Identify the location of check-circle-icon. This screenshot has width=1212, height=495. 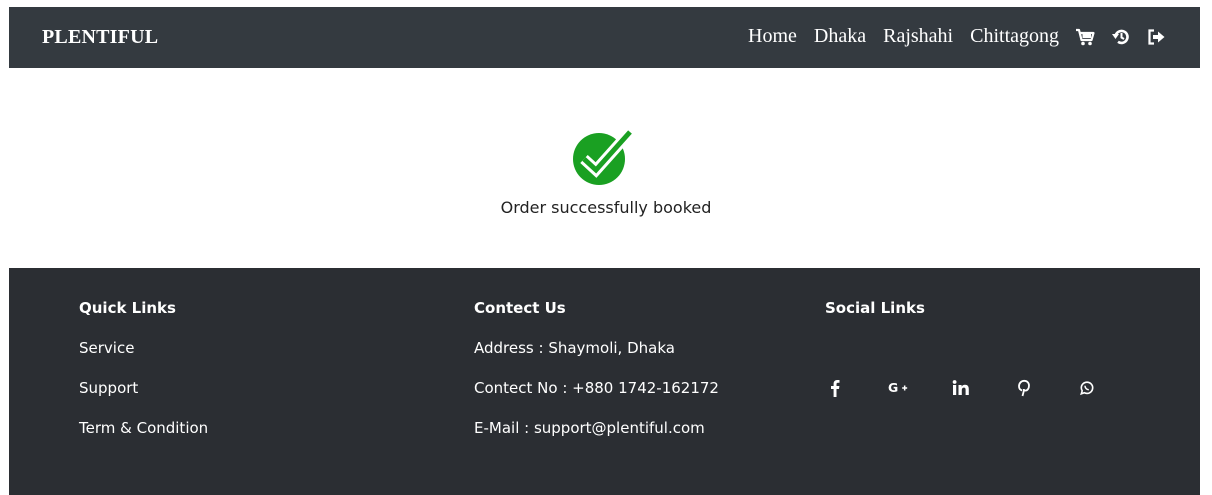
(604, 156).